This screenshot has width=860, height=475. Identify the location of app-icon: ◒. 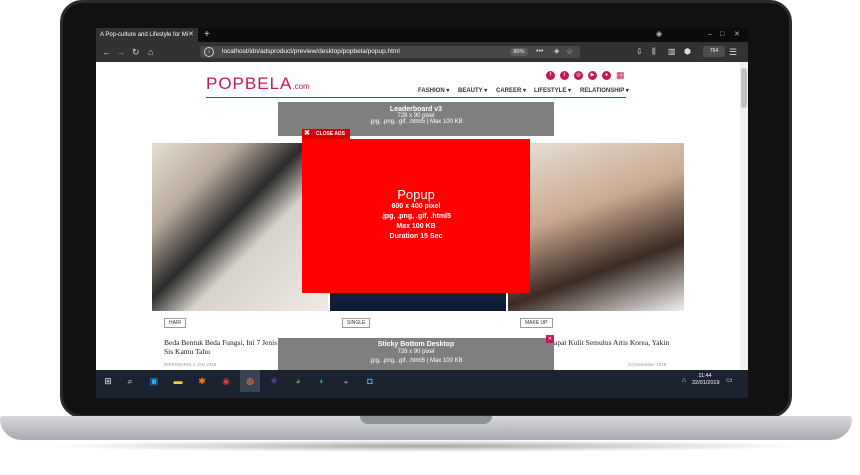
(346, 381).